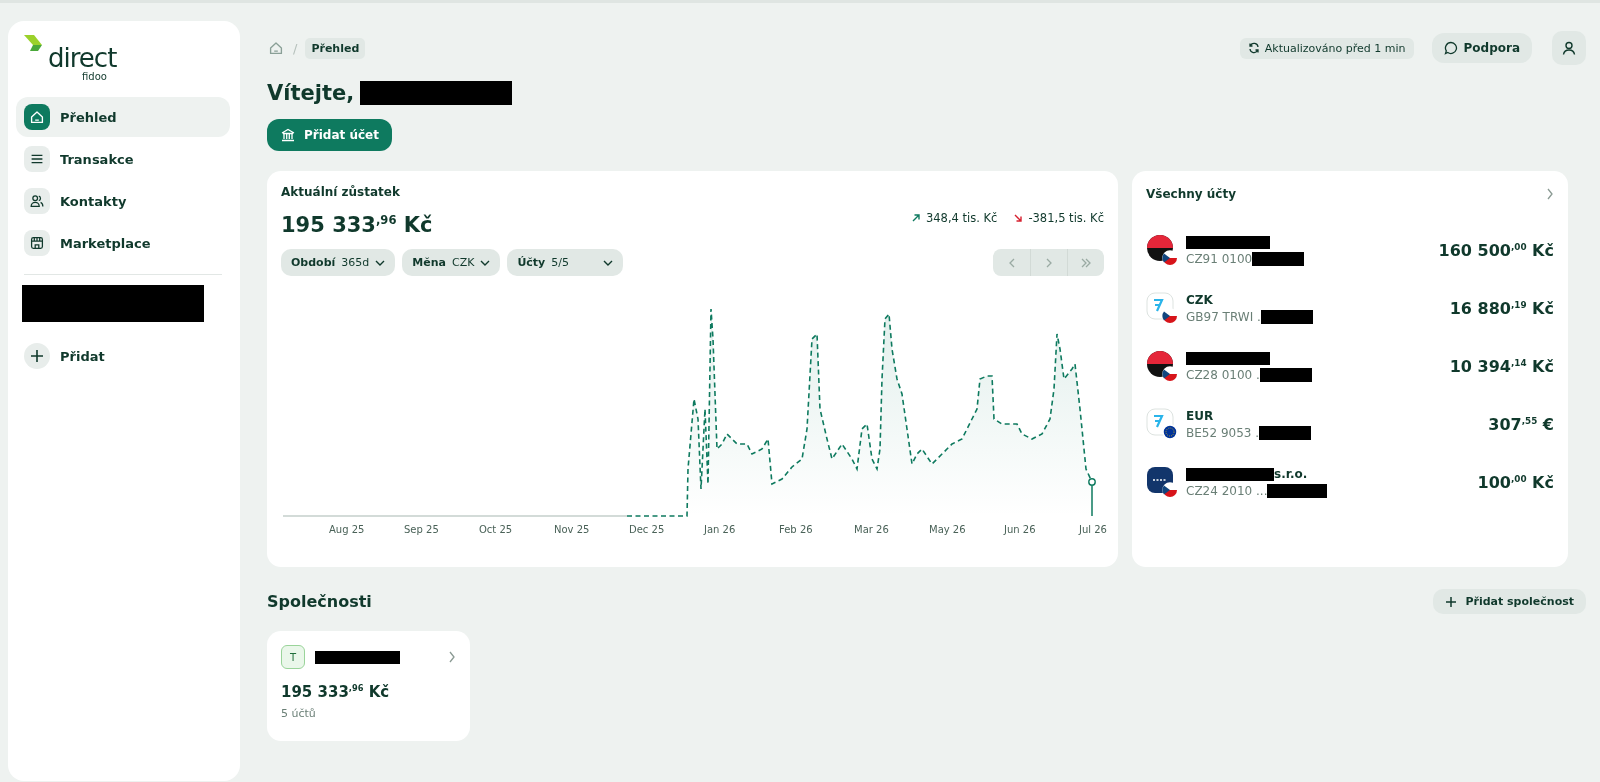 The height and width of the screenshot is (782, 1600). Describe the element at coordinates (1501, 308) in the screenshot. I see `account-balance: 16 880$^{,19}$ Kč` at that location.